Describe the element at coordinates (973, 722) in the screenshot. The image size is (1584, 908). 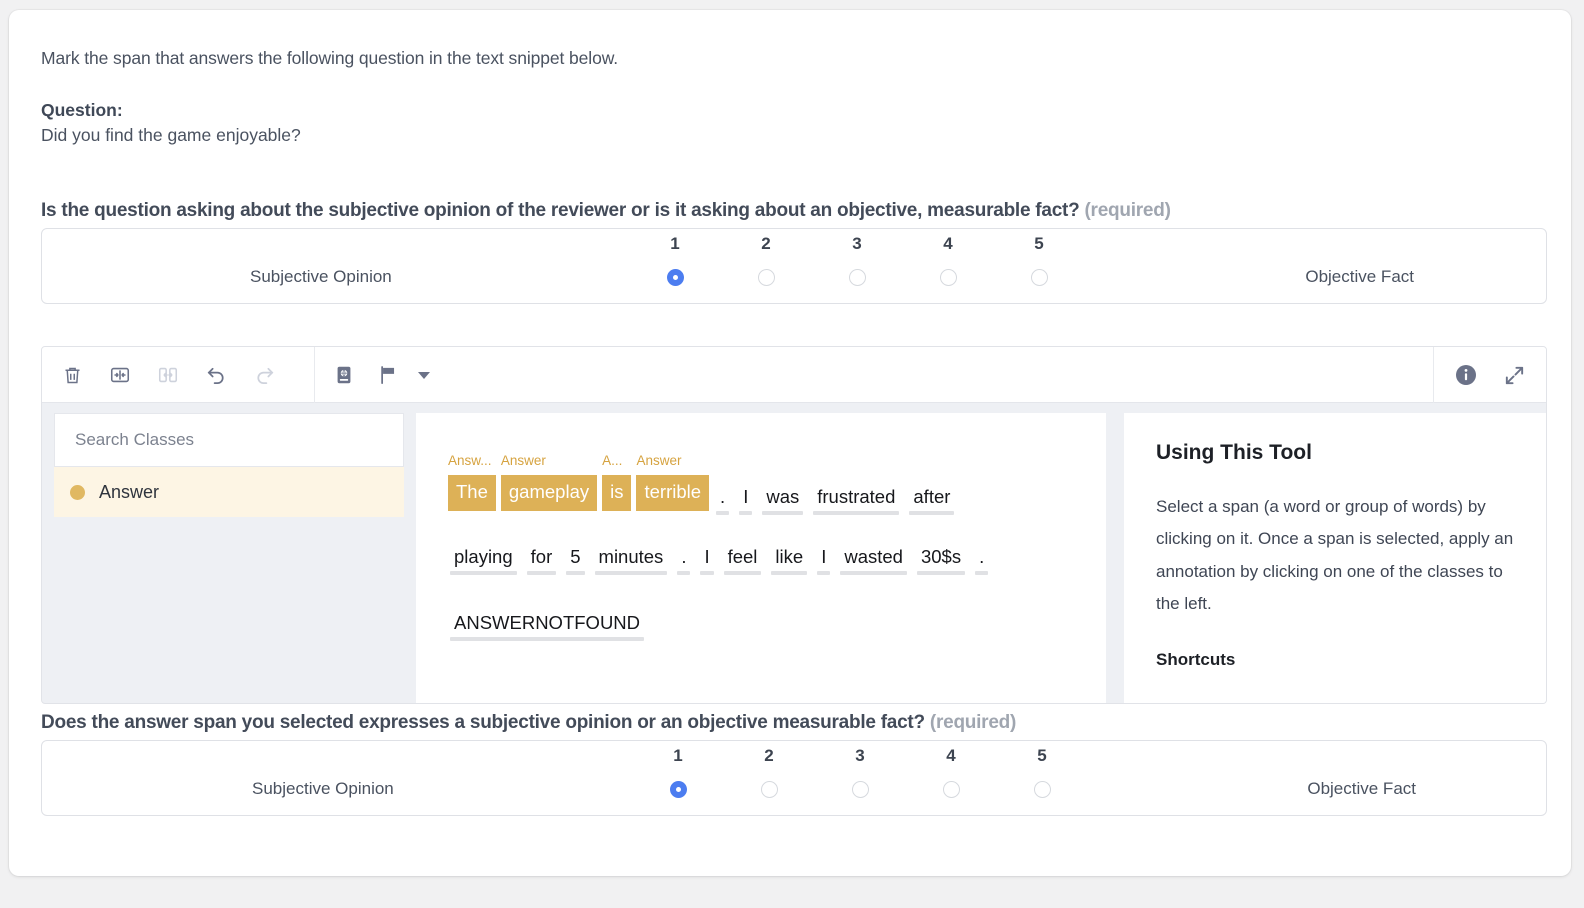
I see `question-bottom-required: (required)` at that location.